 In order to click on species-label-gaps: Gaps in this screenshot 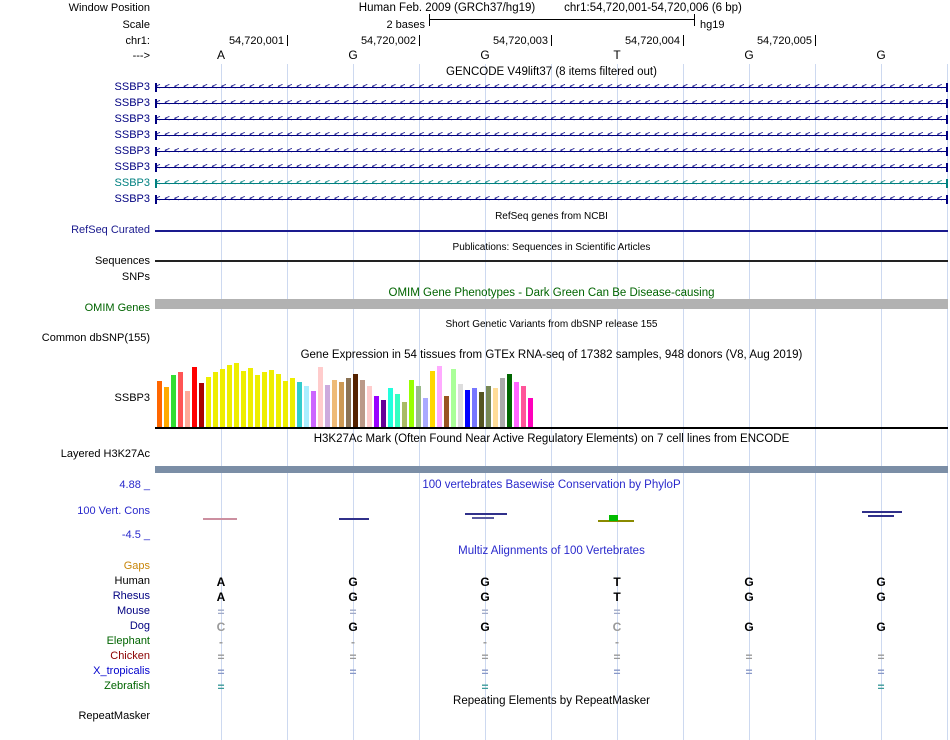, I will do `click(75, 566)`.